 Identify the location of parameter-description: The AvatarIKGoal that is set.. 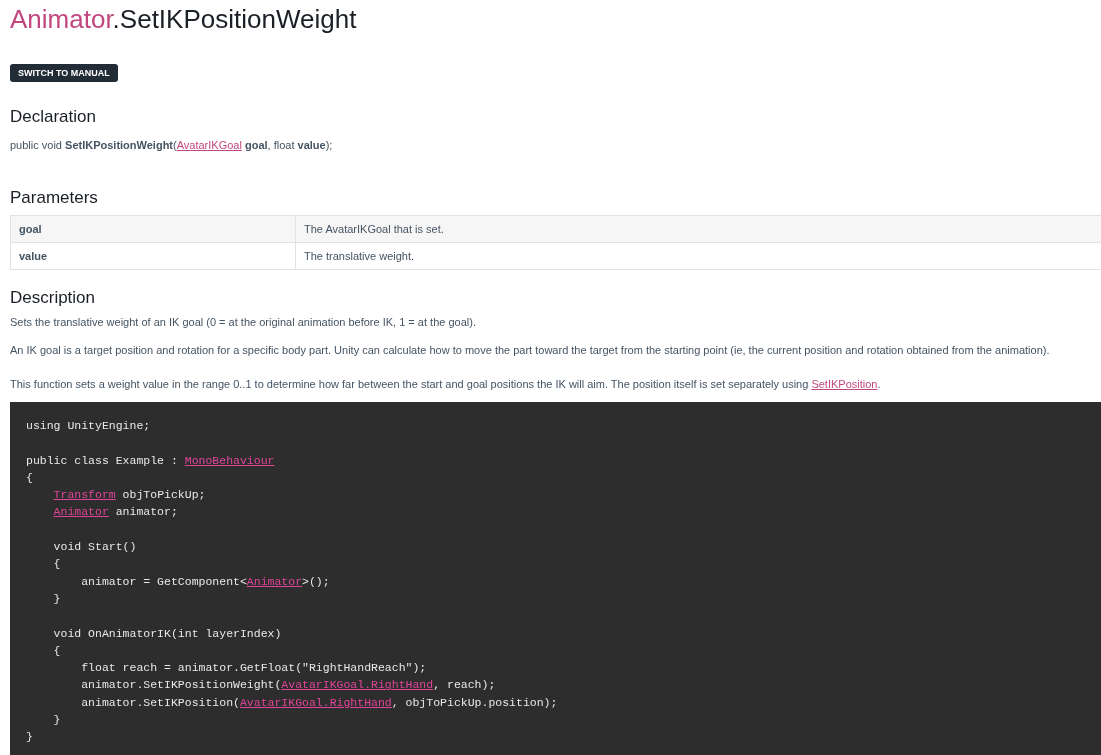
(698, 229).